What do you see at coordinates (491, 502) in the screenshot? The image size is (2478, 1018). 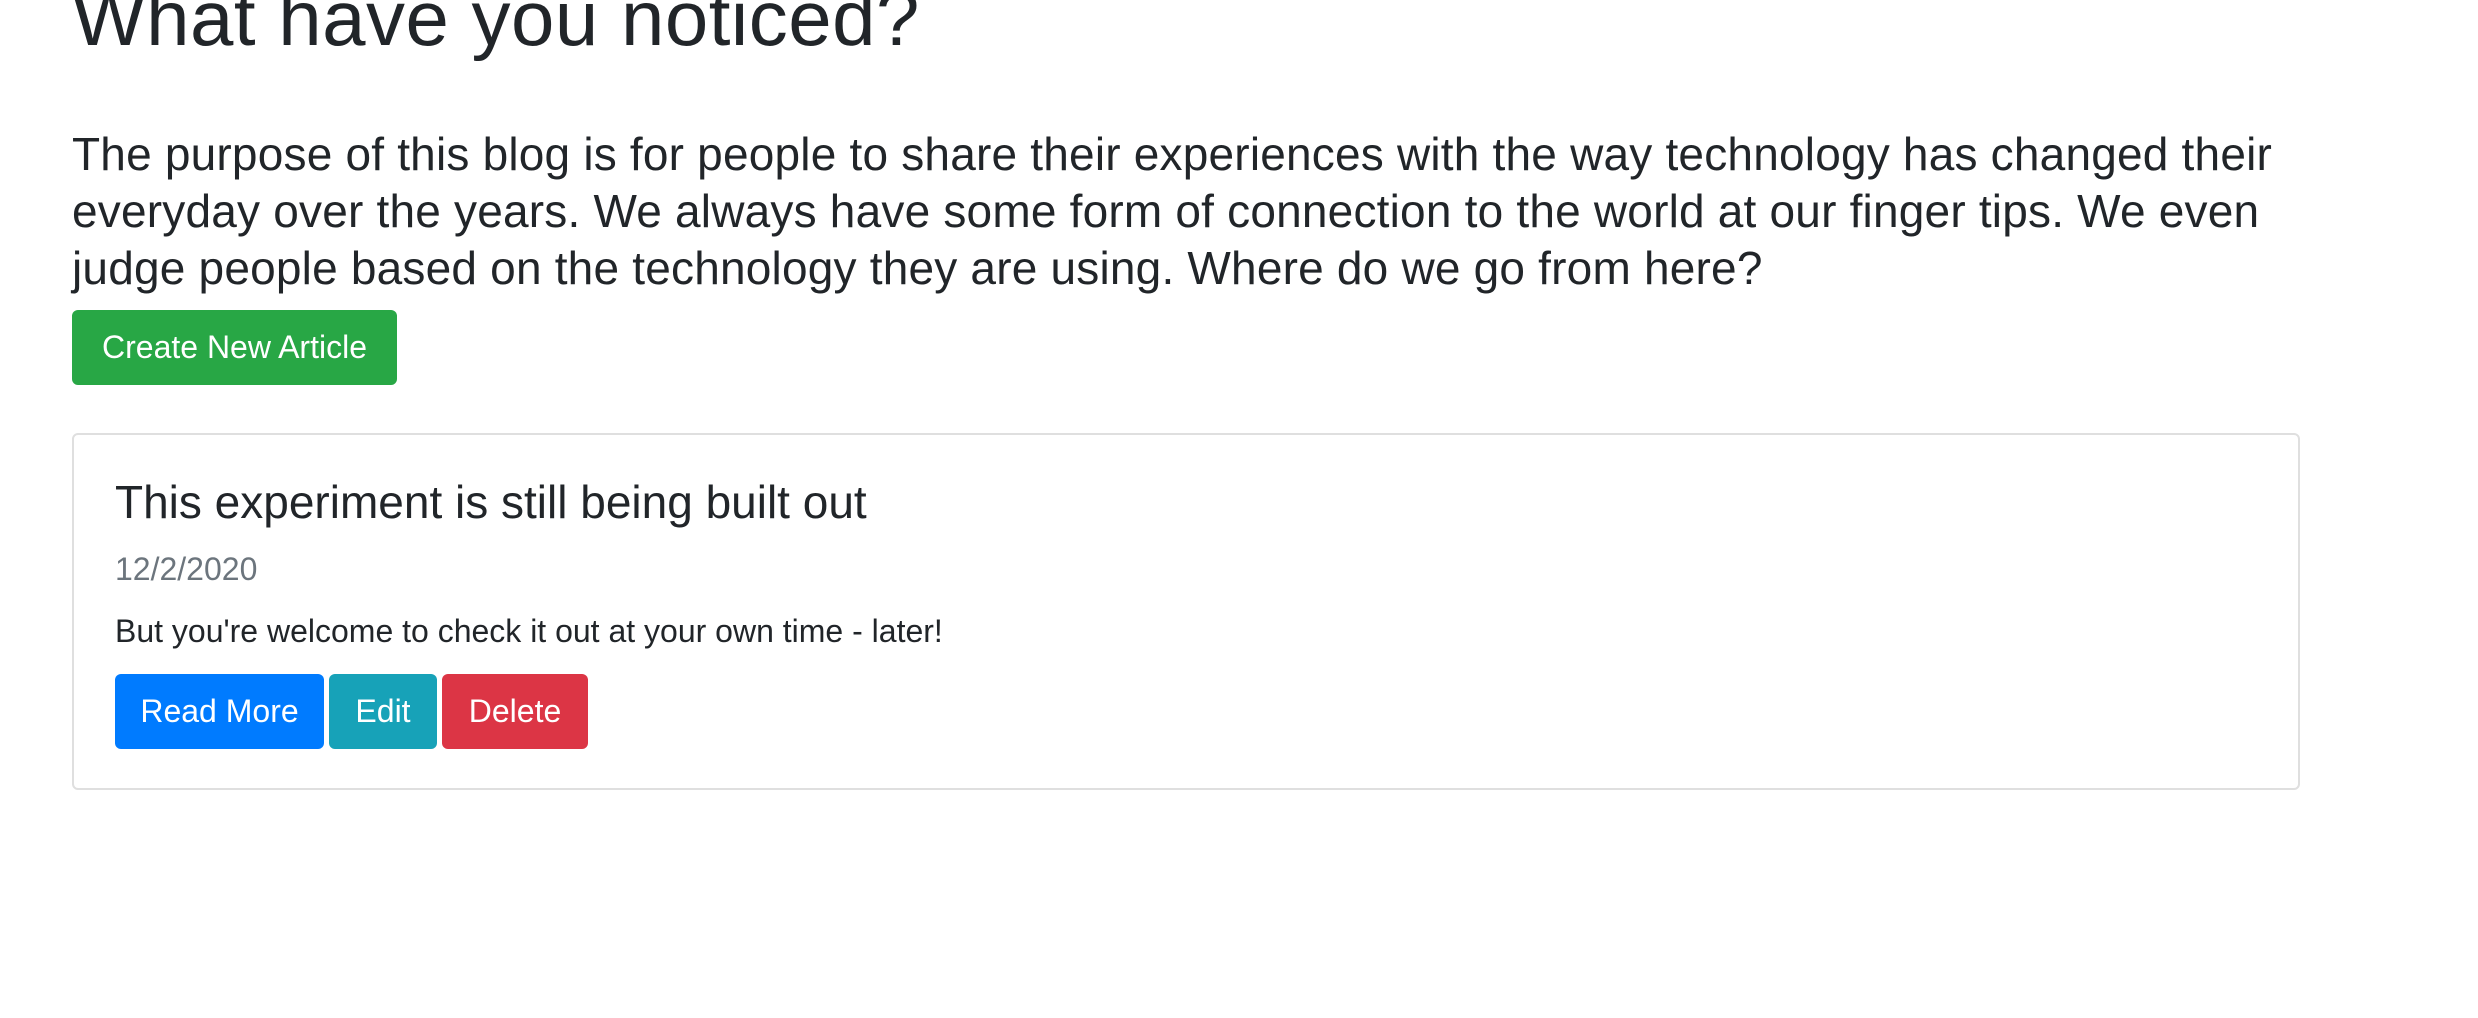 I see `article-title: This experiment is still being built out` at bounding box center [491, 502].